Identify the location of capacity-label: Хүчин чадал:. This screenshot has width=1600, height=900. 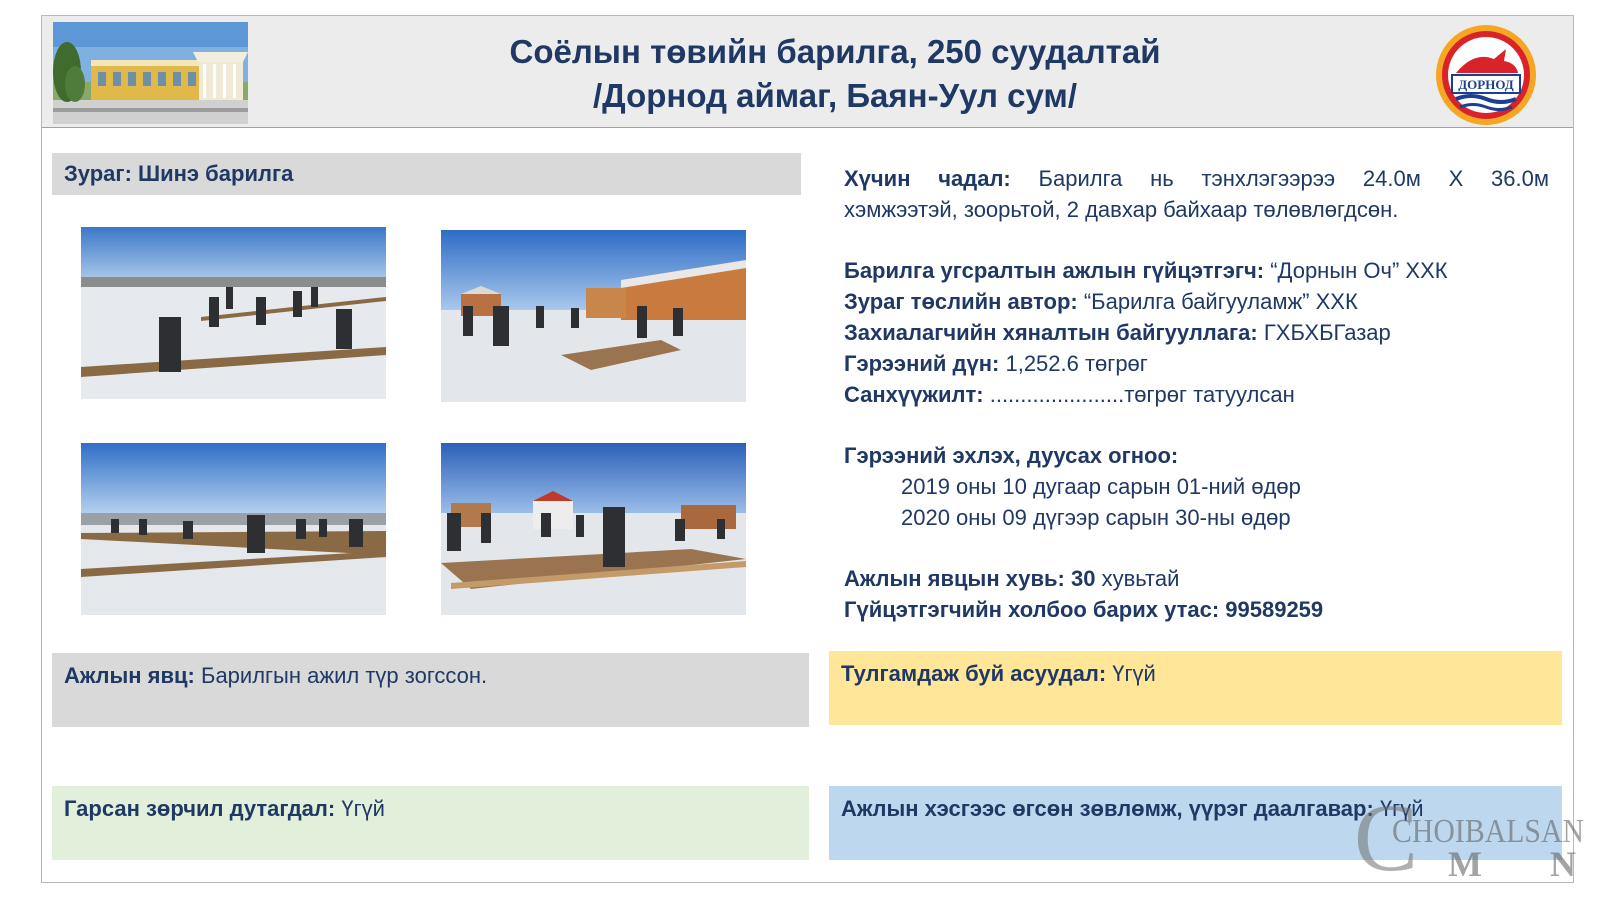
(927, 178).